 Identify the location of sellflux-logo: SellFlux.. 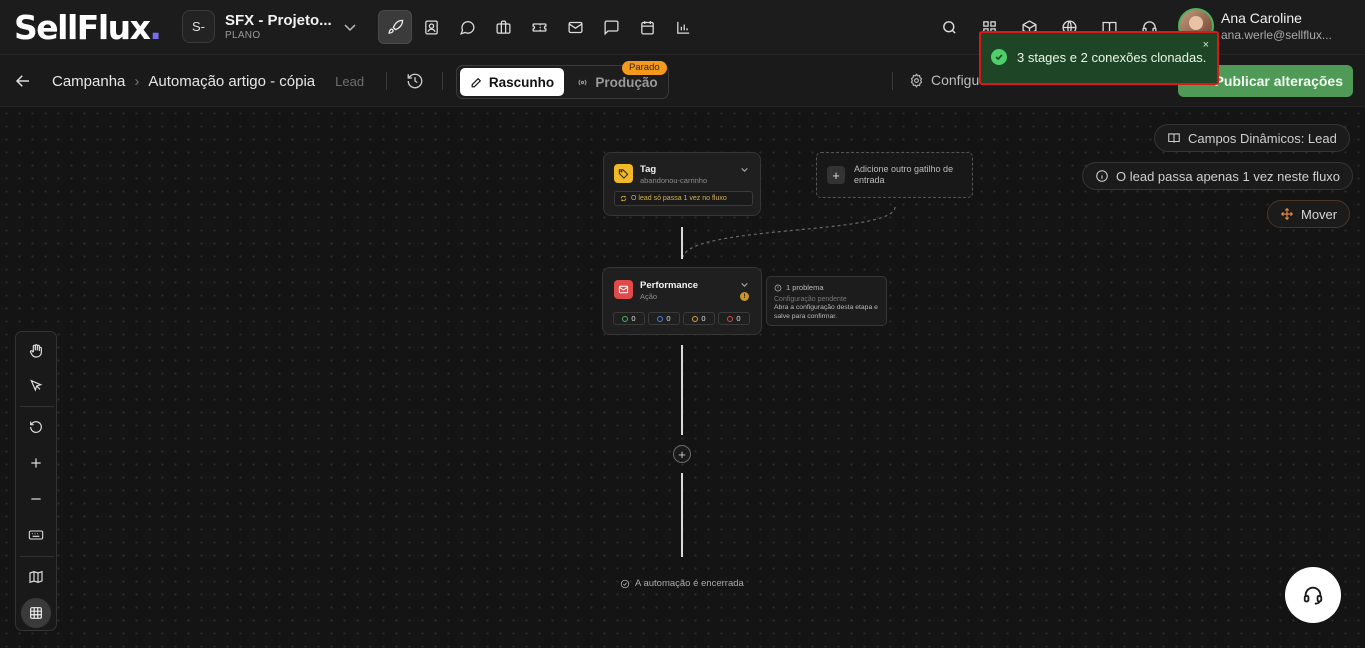
(88, 27).